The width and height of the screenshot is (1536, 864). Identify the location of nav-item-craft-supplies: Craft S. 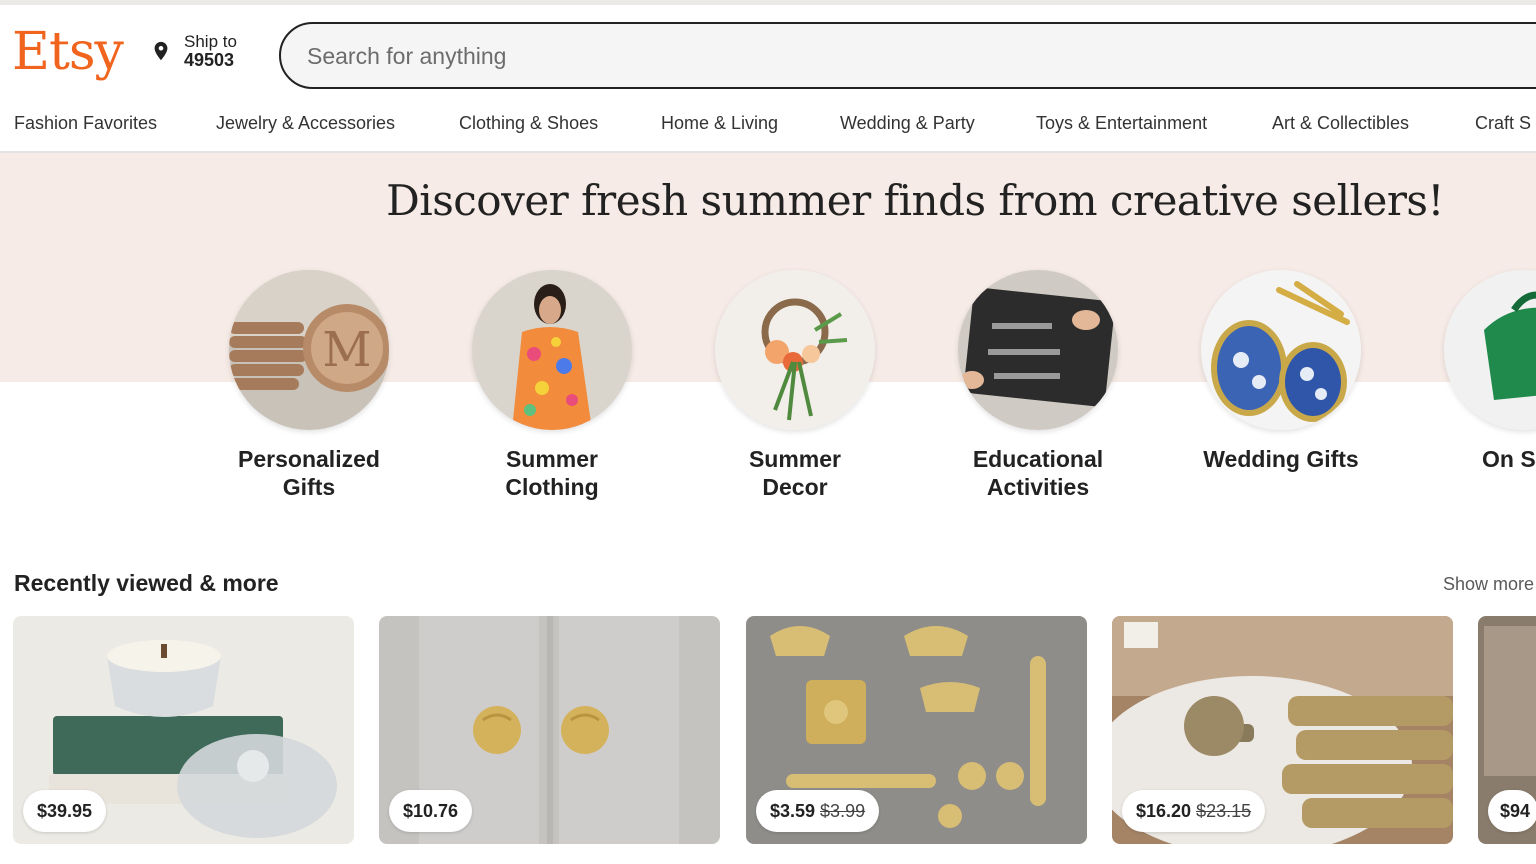
(1503, 123).